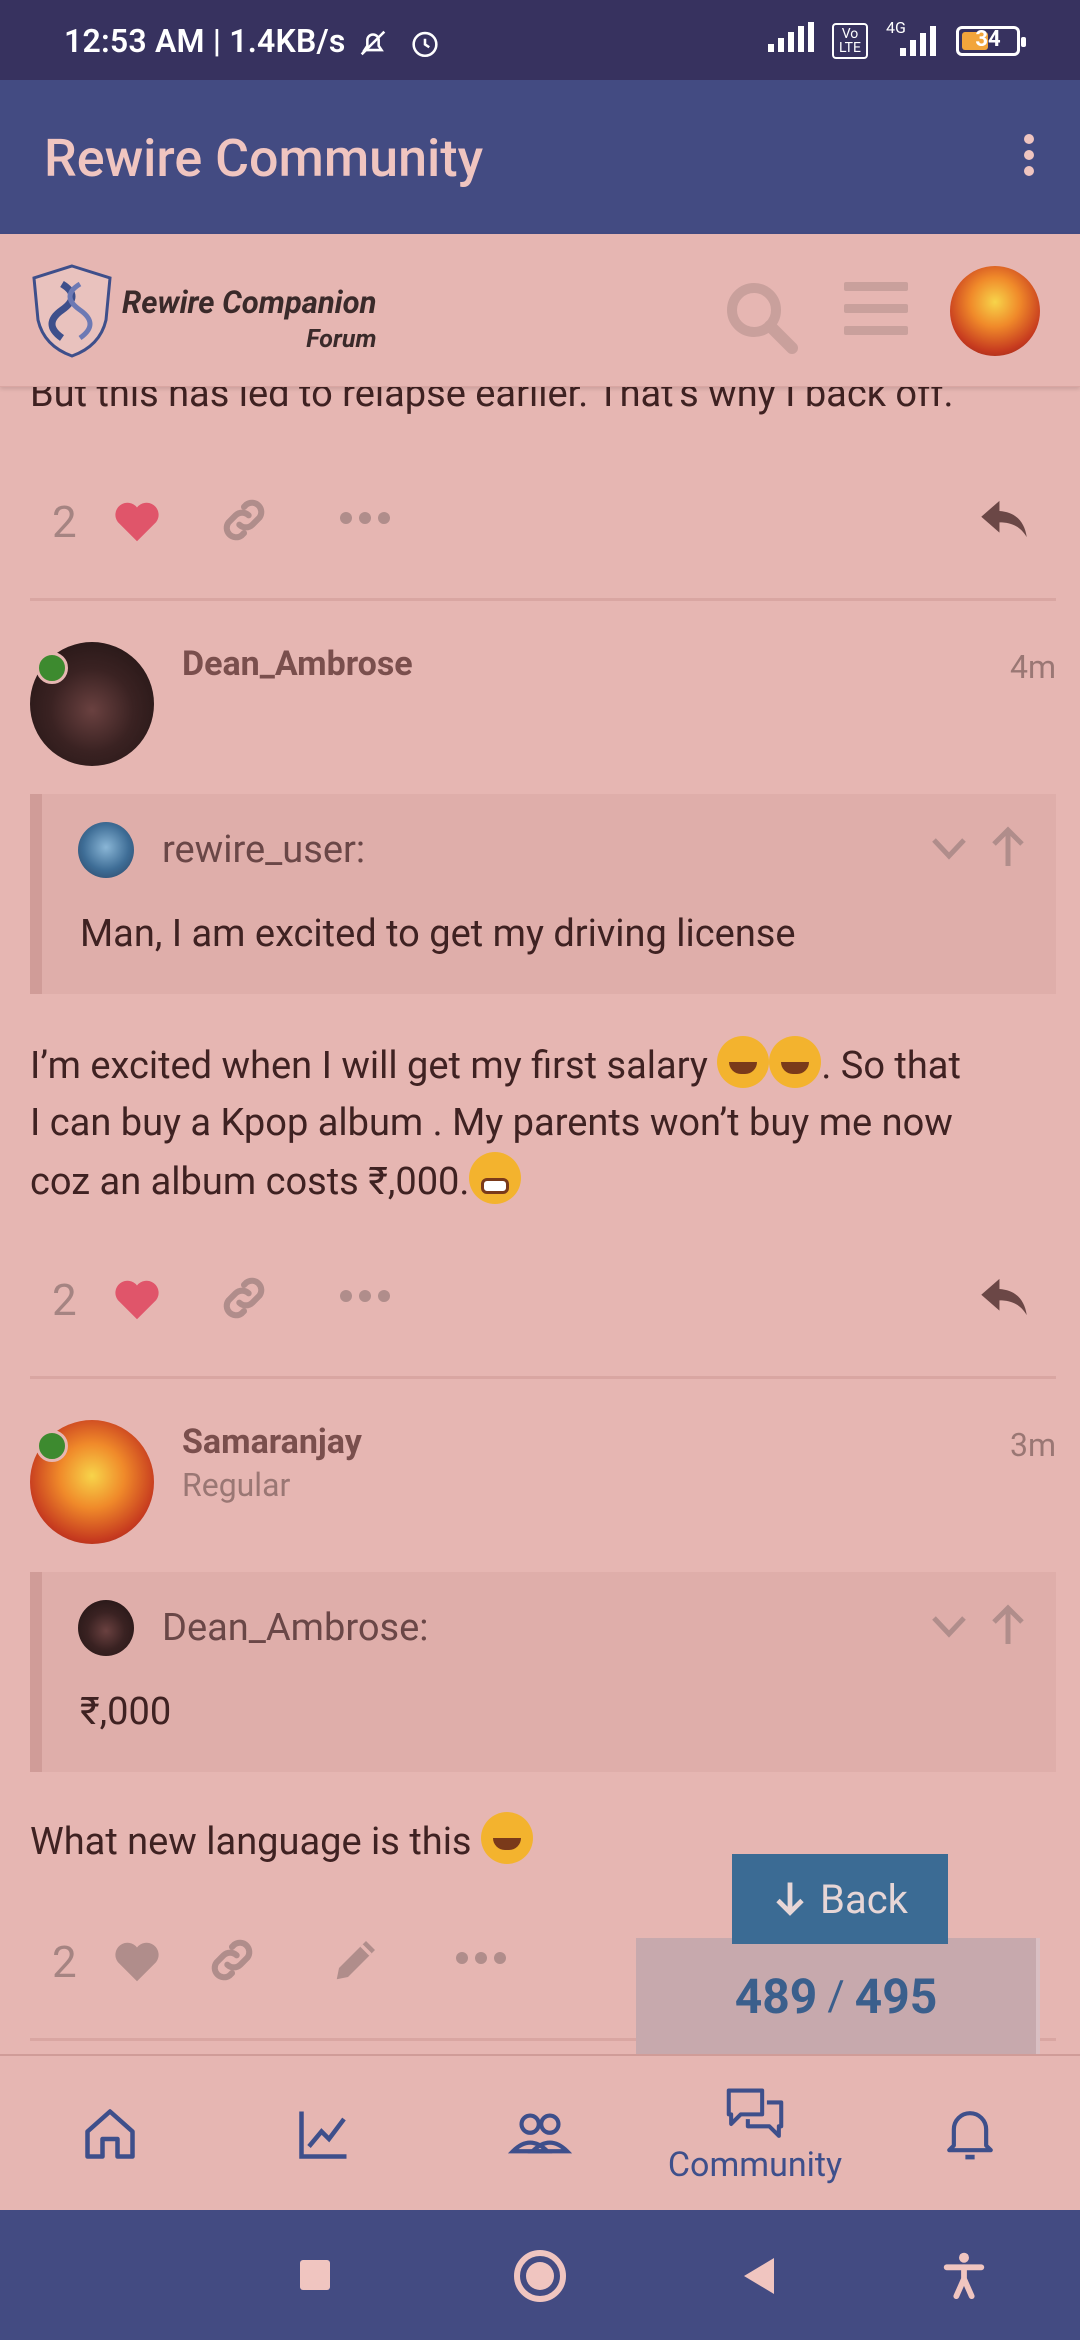  I want to click on quote-author: Dean_Ambrose:, so click(295, 1628).